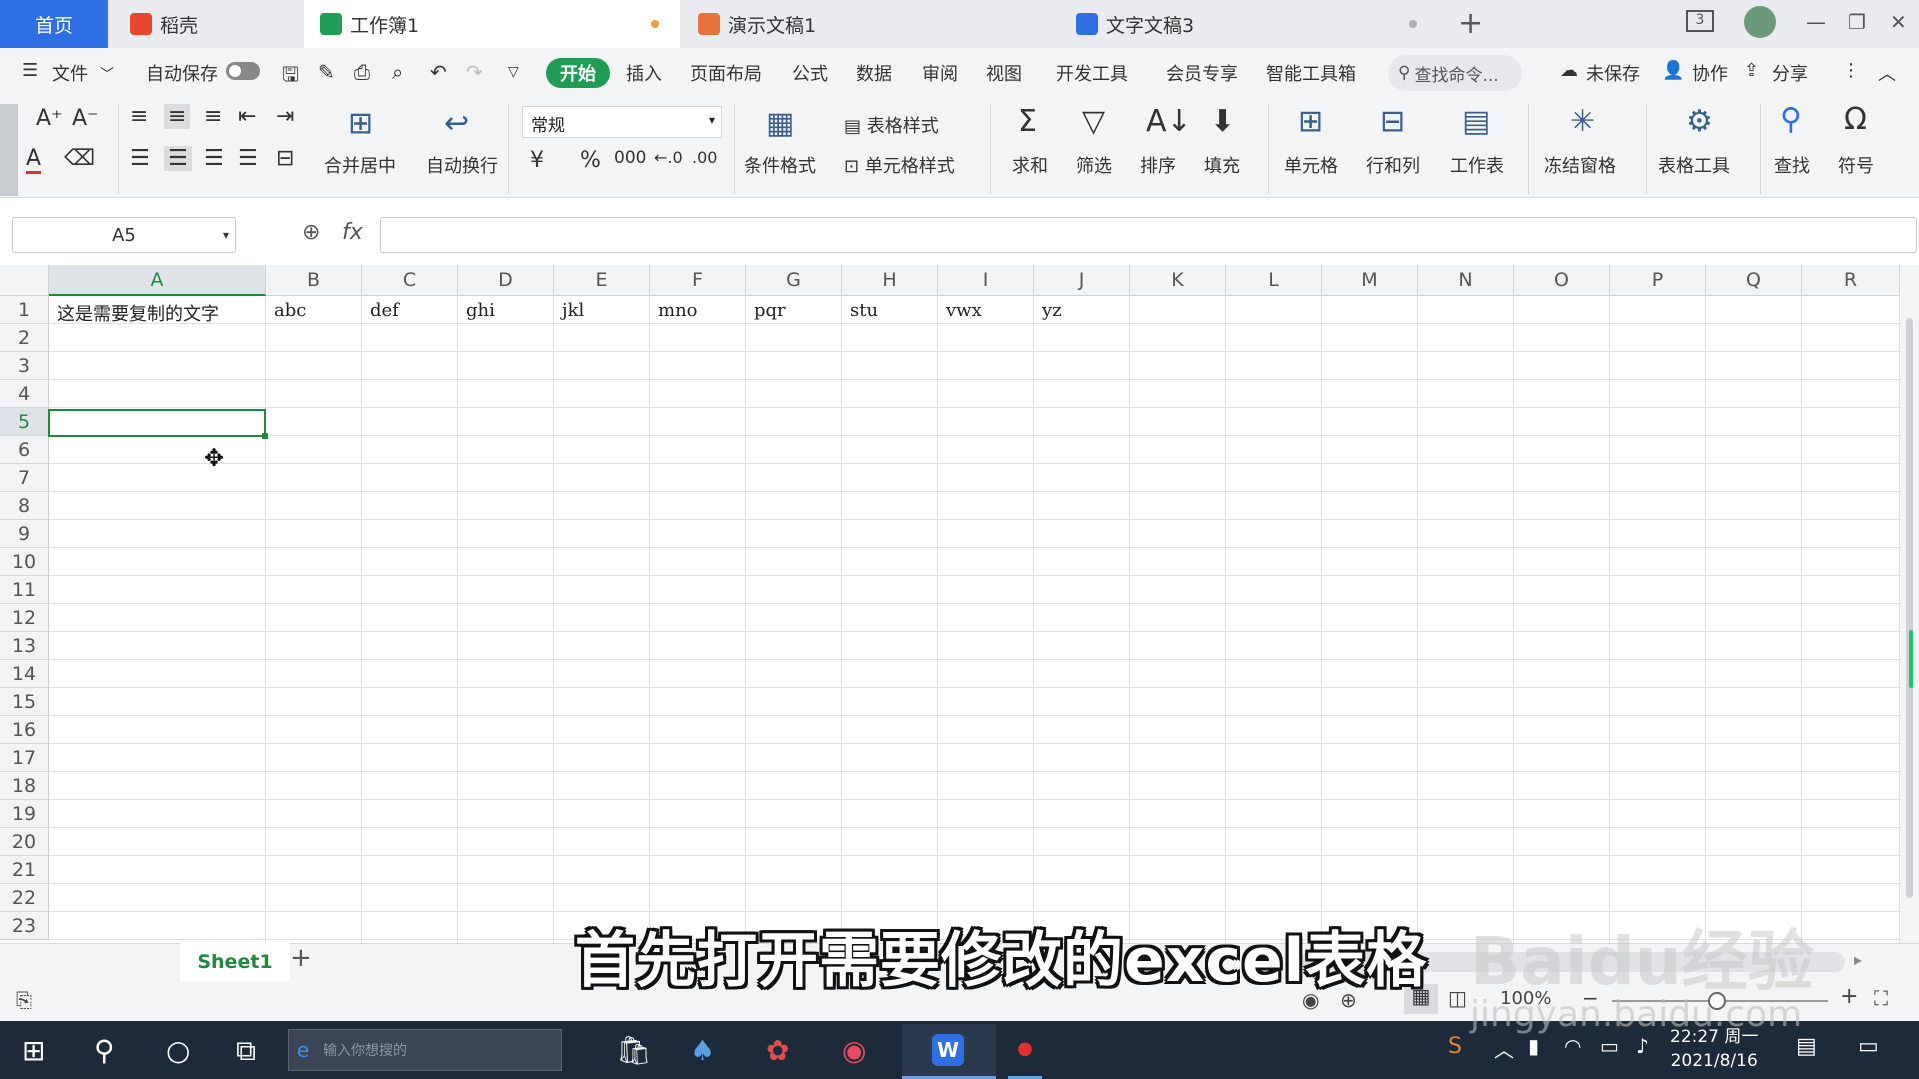  I want to click on tab-close-dot-icon, so click(1413, 24).